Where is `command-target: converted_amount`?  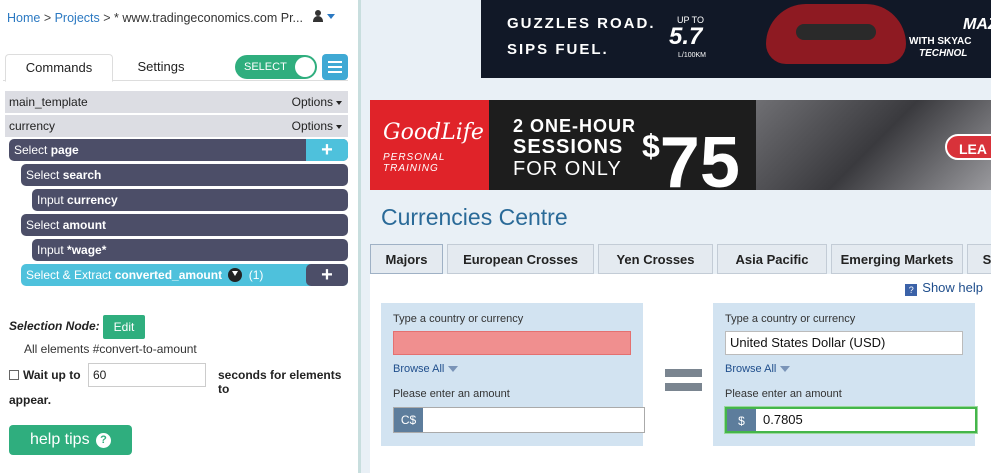 command-target: converted_amount is located at coordinates (168, 275).